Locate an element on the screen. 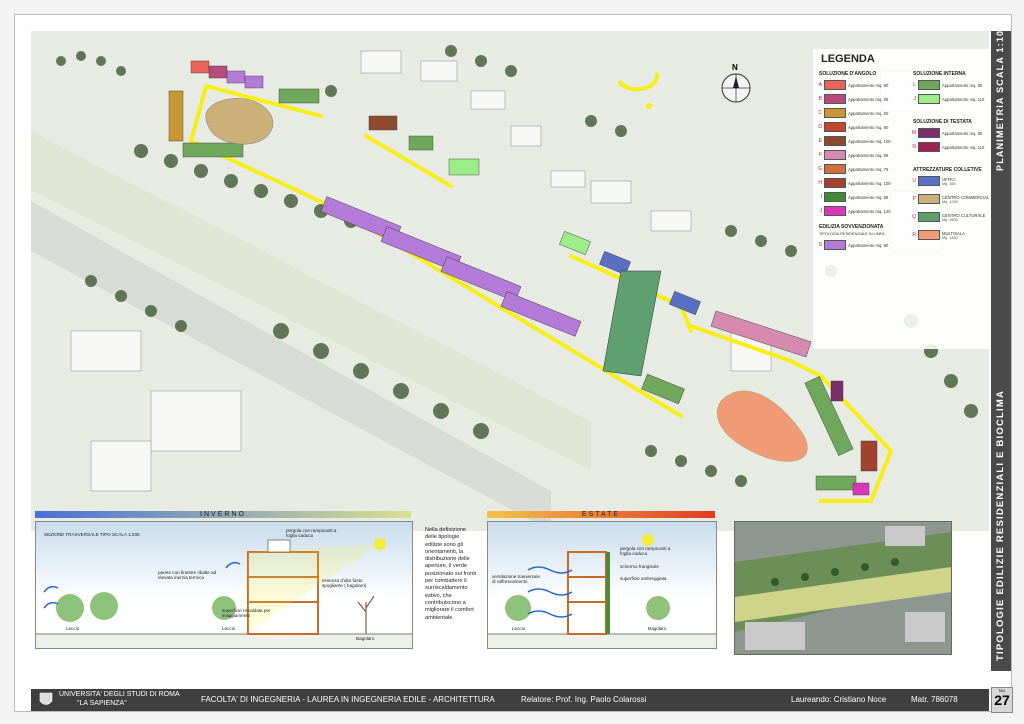 This screenshot has width=1024, height=724. legend-item-letter: I is located at coordinates (821, 197).